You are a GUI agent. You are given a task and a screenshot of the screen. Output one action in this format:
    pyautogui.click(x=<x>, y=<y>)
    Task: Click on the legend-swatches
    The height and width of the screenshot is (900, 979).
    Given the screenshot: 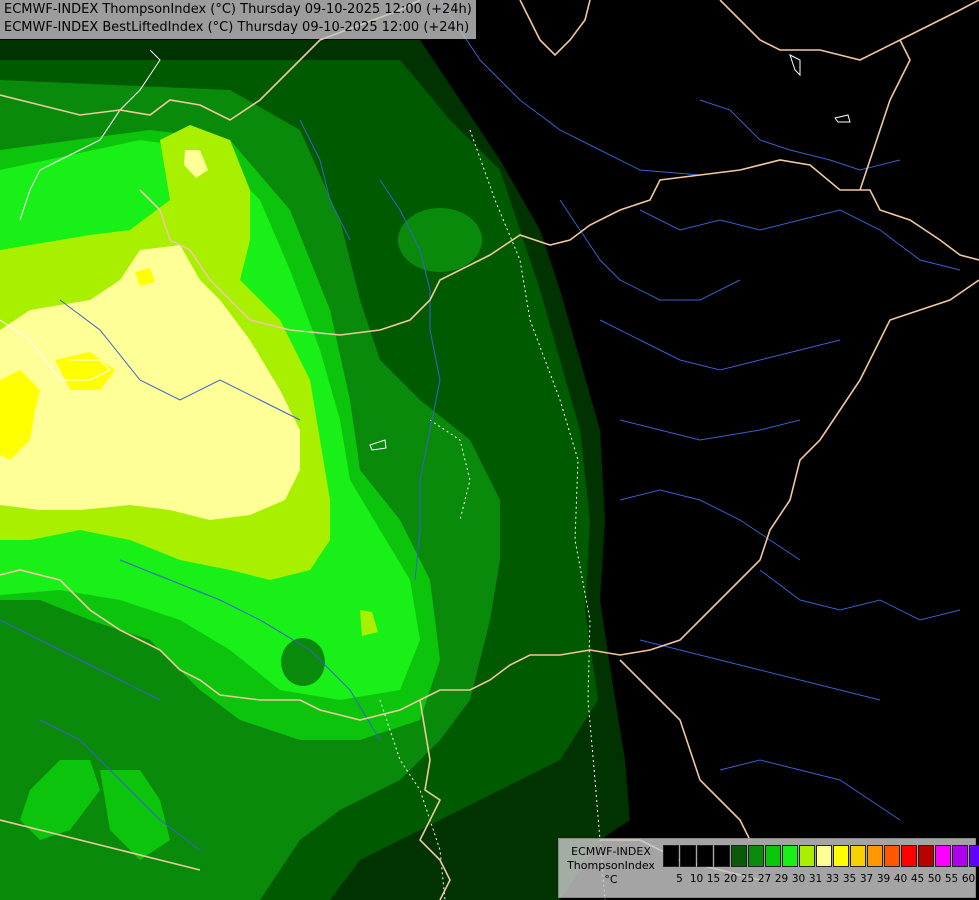 What is the action you would take?
    pyautogui.click(x=821, y=856)
    